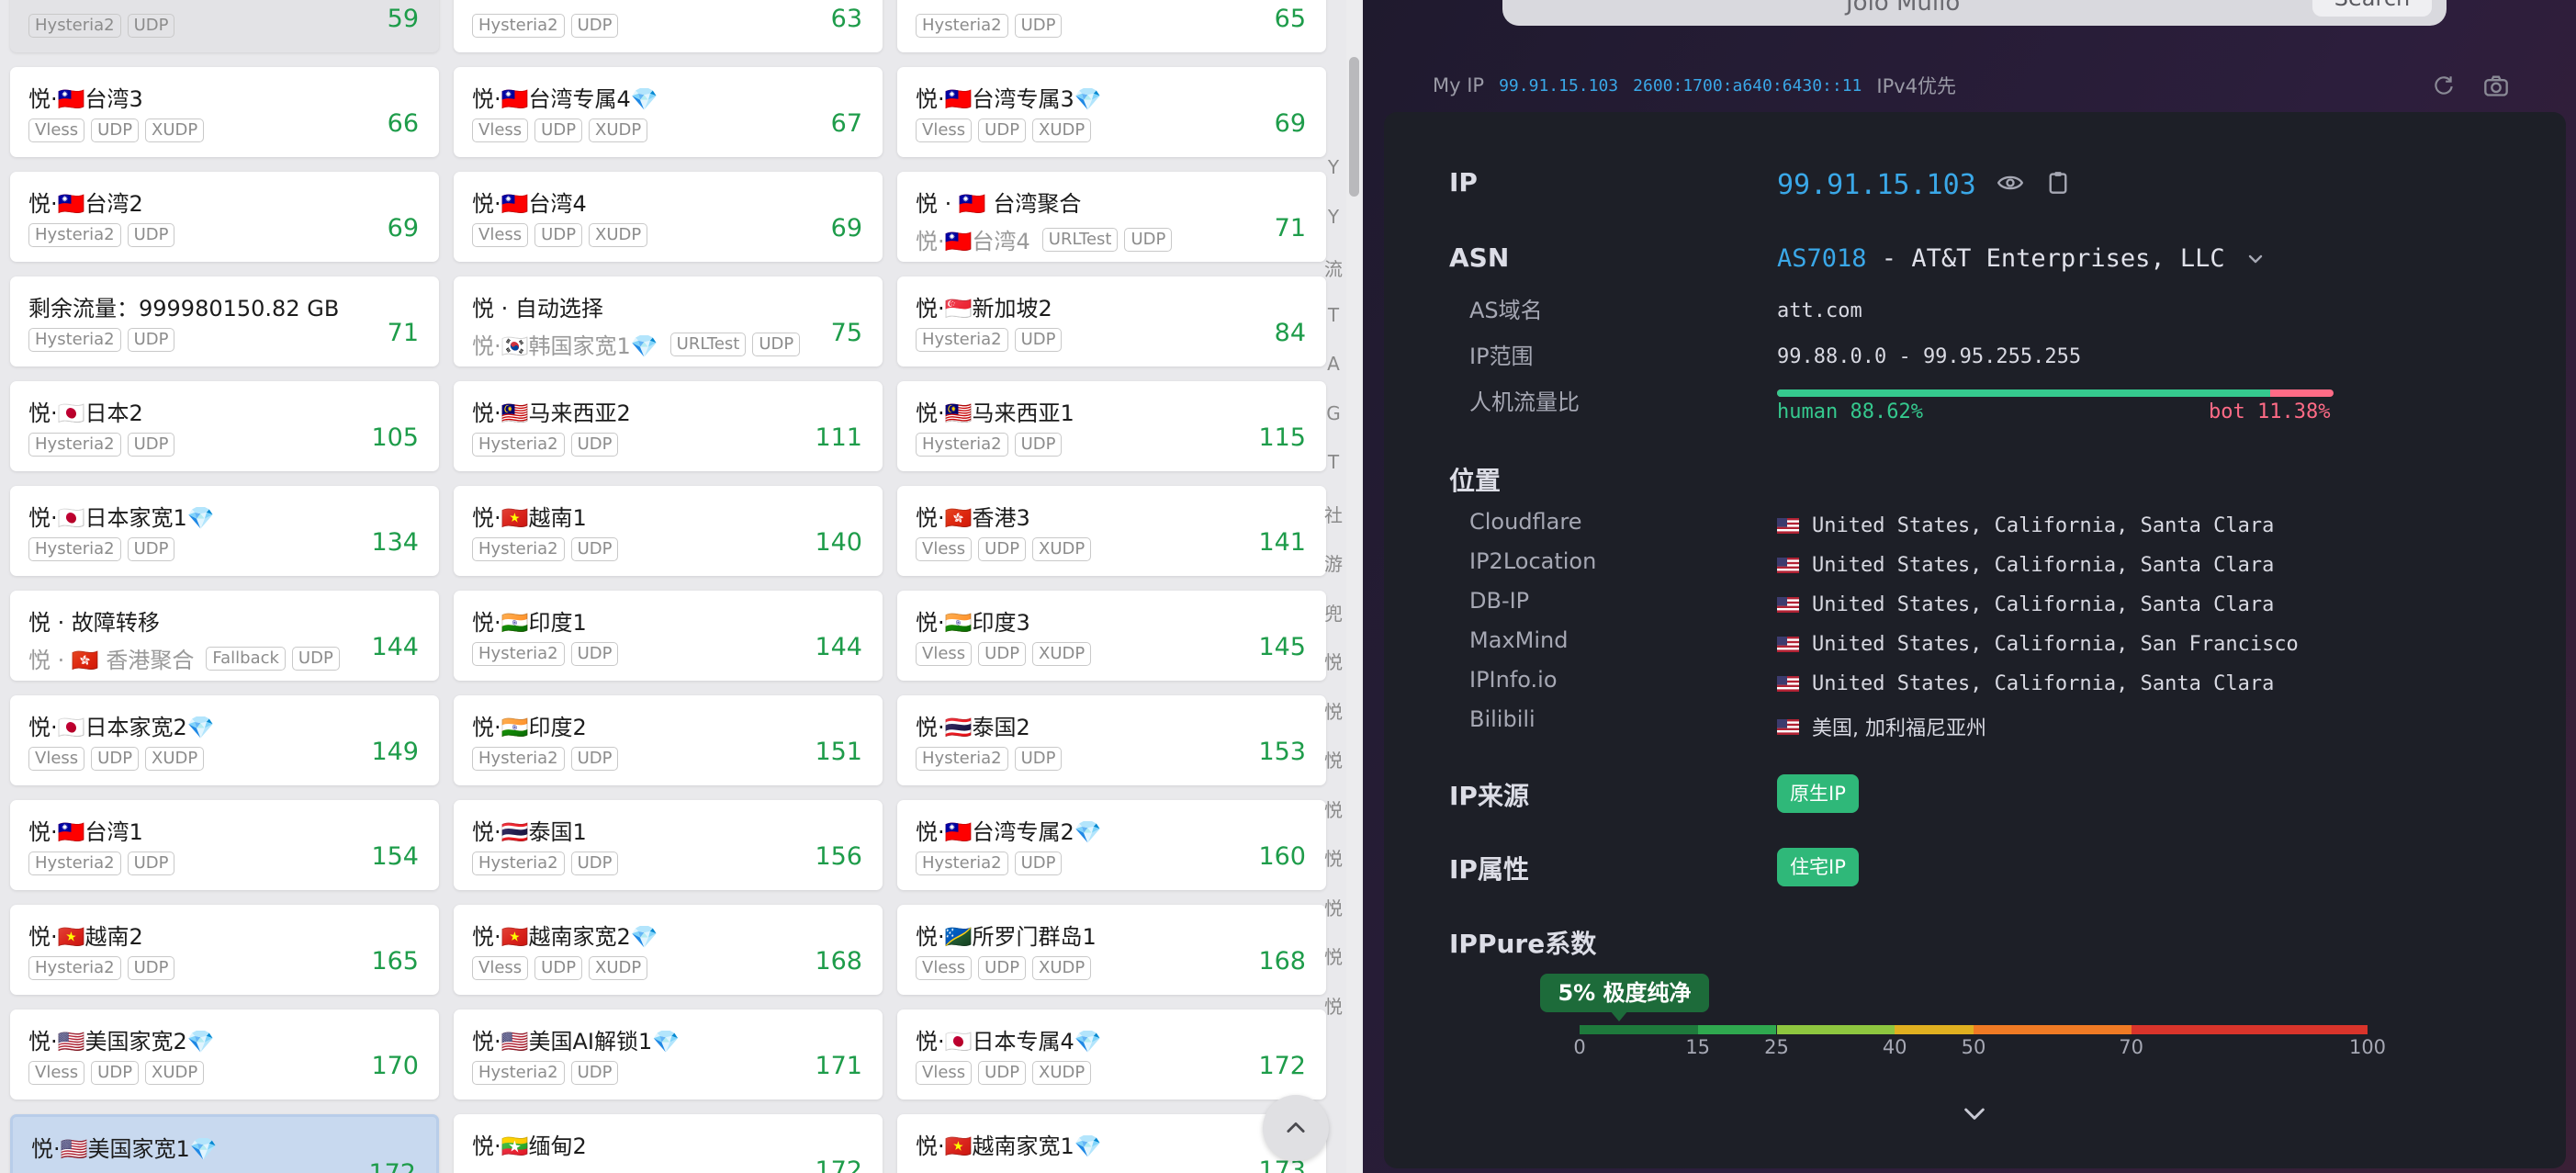  What do you see at coordinates (1111, 845) in the screenshot?
I see `proxy-node-card: 悦·🇹🇼台湾专属2💎 Hysteria2 UDP 160` at bounding box center [1111, 845].